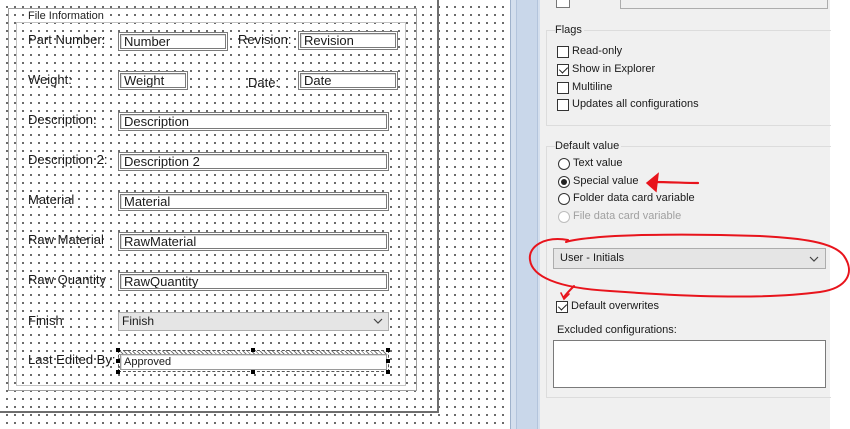  I want to click on file-data-card-variable-radio, so click(564, 217).